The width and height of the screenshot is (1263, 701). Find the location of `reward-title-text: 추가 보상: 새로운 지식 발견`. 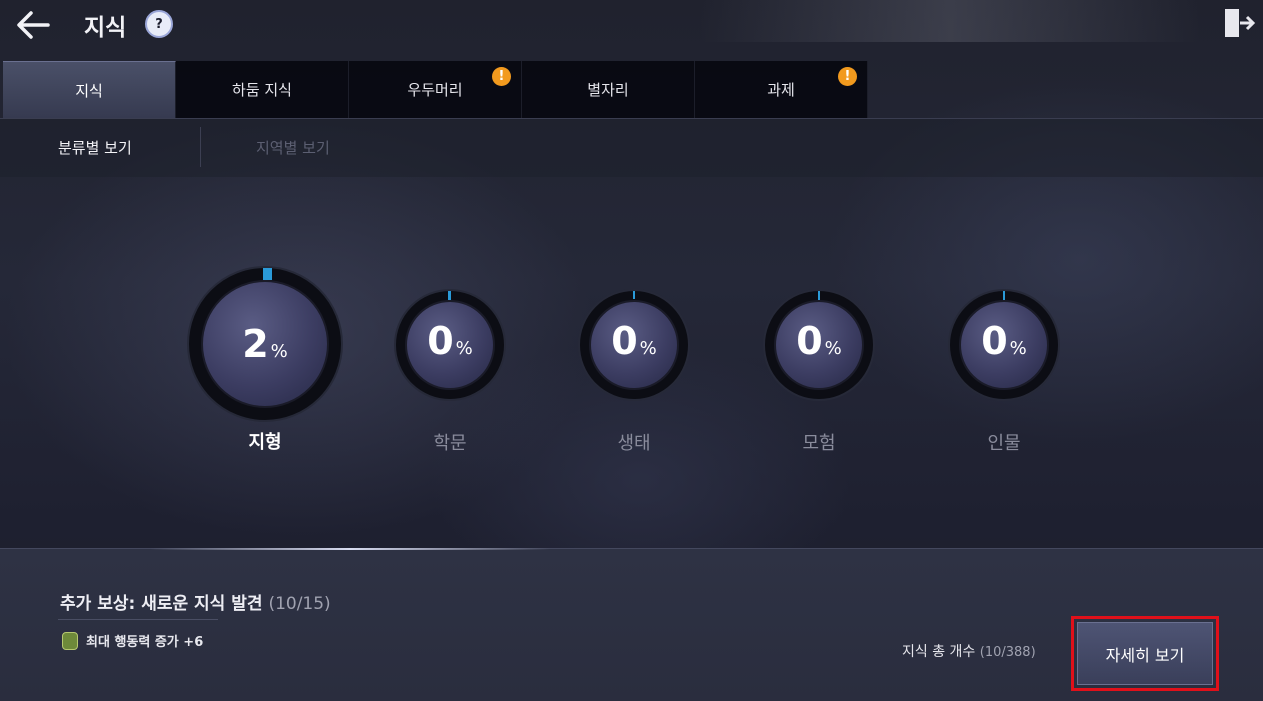

reward-title-text: 추가 보상: 새로운 지식 발견 is located at coordinates (161, 604).